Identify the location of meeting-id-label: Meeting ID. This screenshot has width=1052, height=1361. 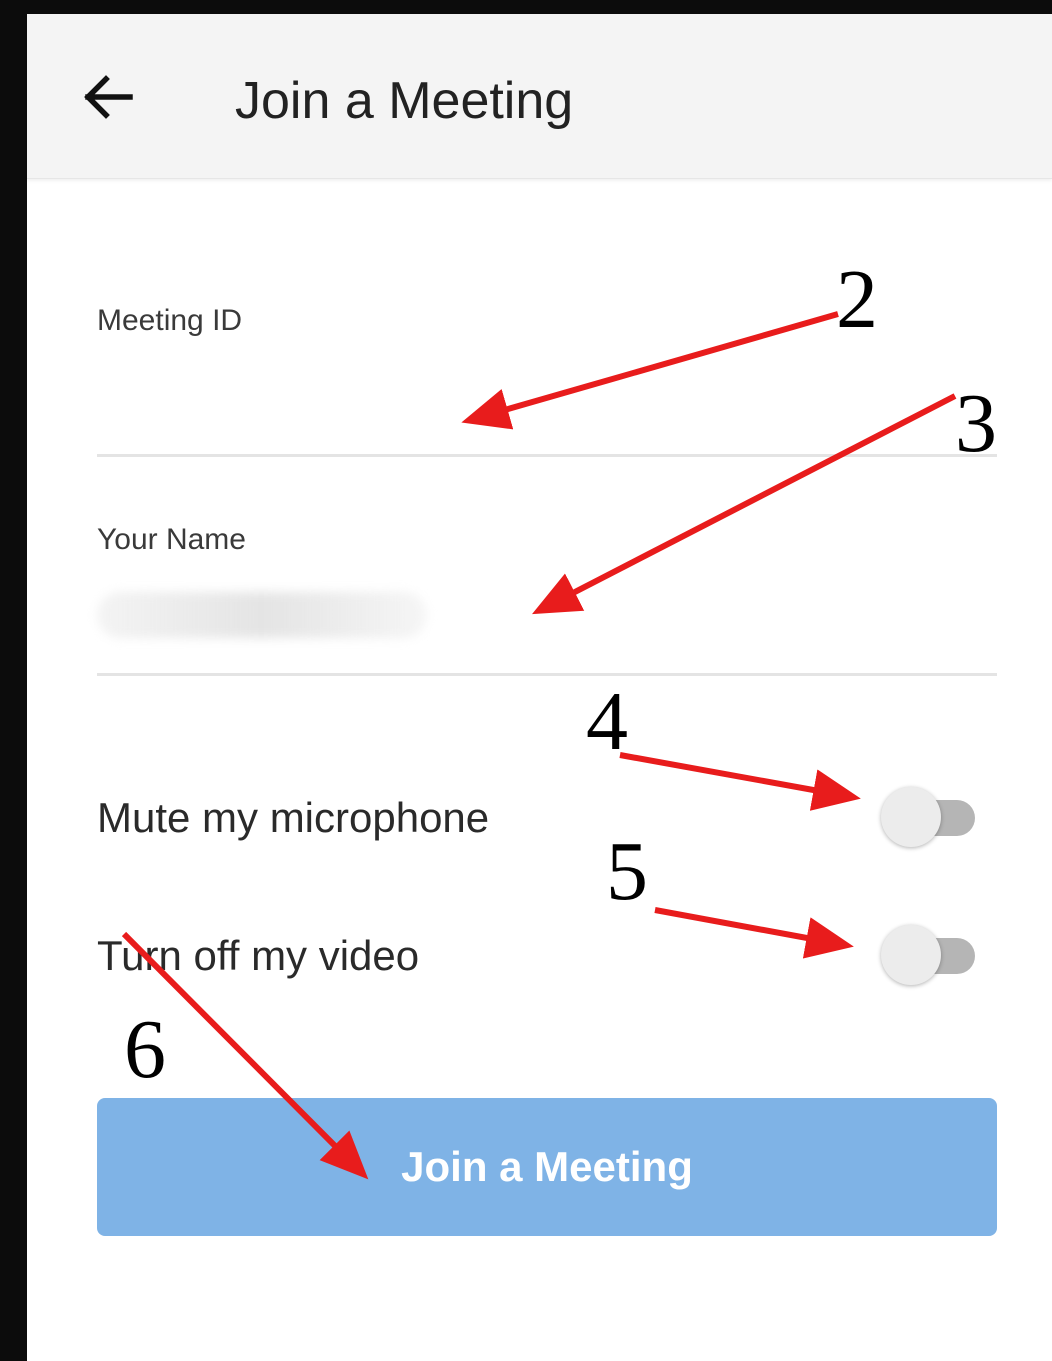
(170, 320).